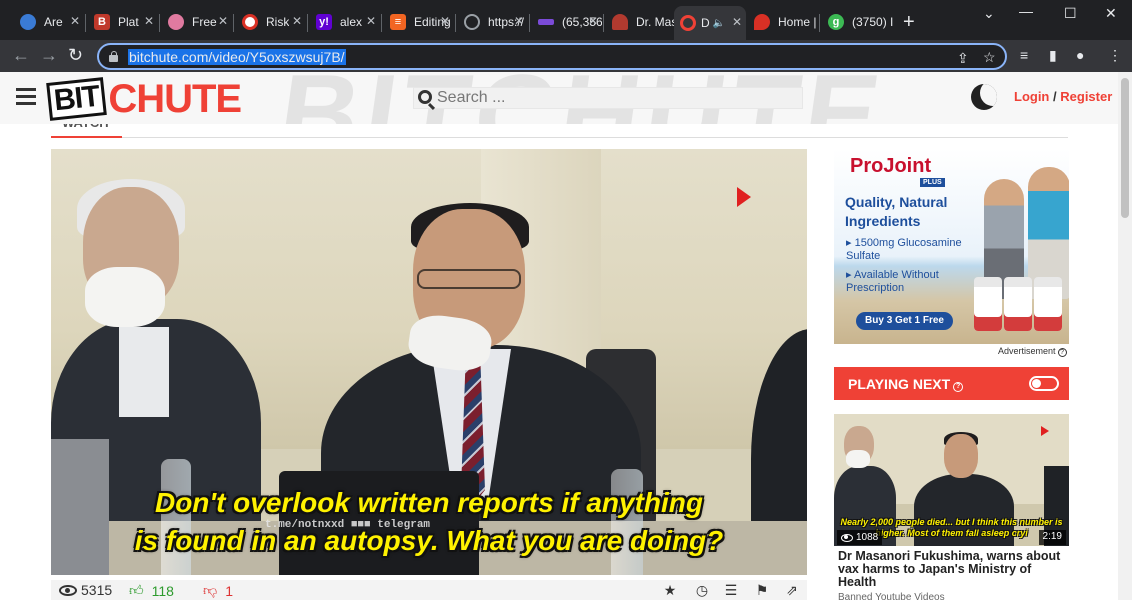 The image size is (1132, 600). I want to click on share-icon: ⇪, so click(963, 58).